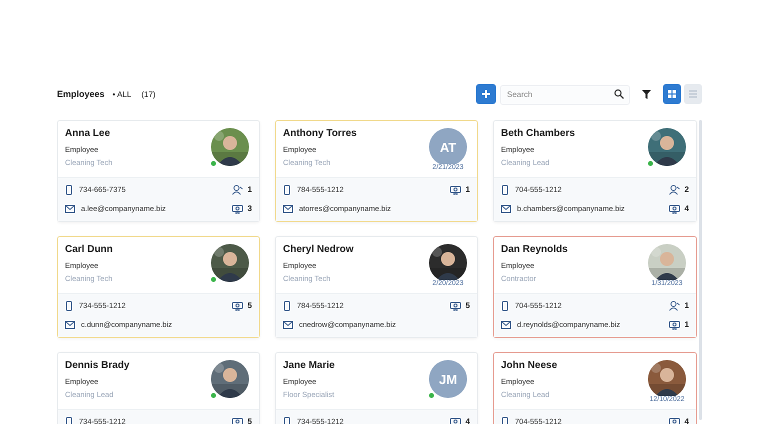 The height and width of the screenshot is (424, 758). I want to click on search-field: Search, so click(565, 94).